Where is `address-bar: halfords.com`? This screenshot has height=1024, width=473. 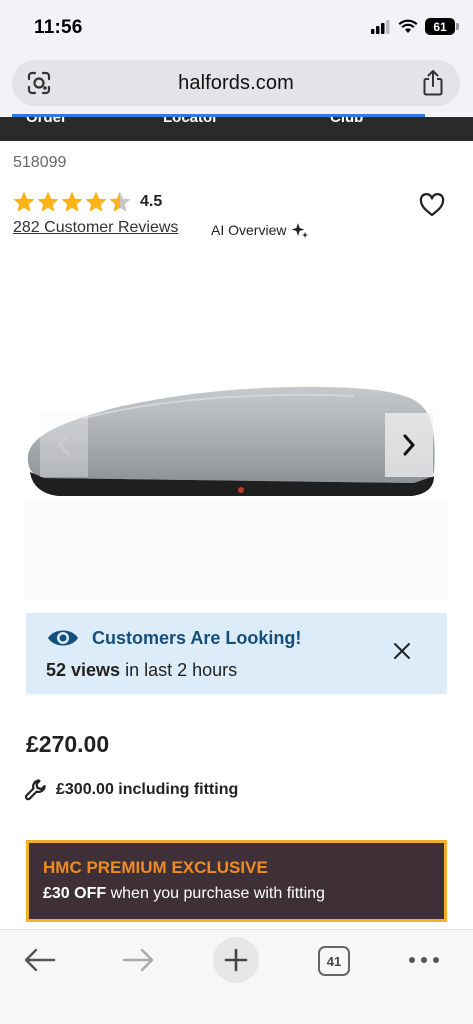 address-bar: halfords.com is located at coordinates (236, 83).